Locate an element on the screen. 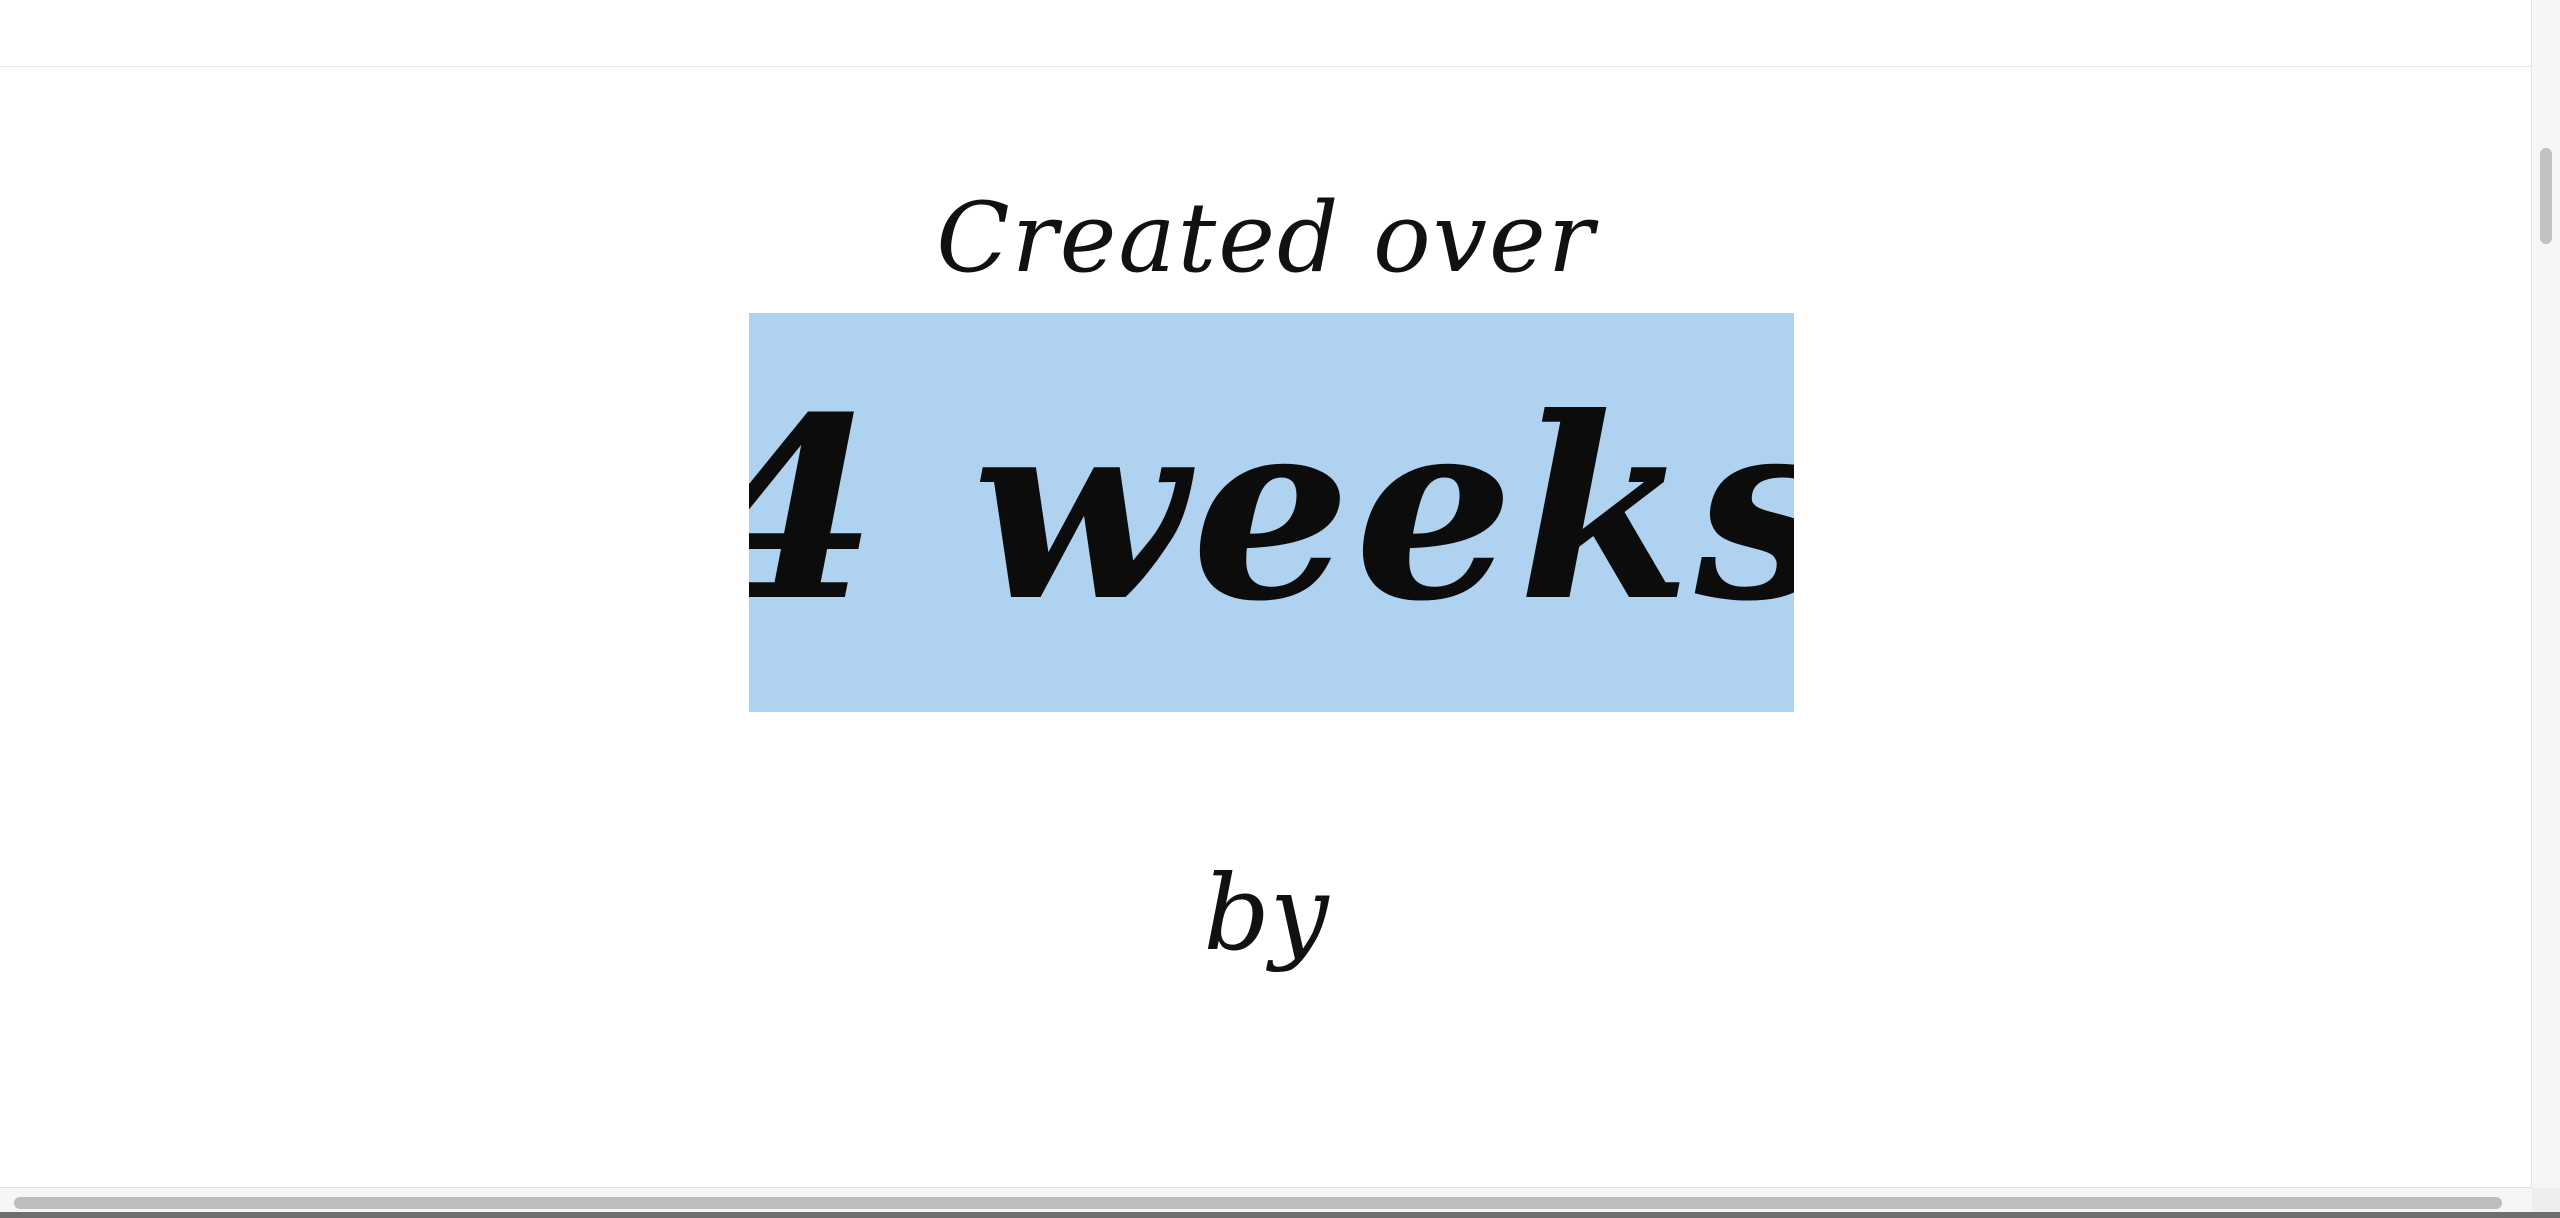 Image resolution: width=2560 pixels, height=1218 pixels. duration-text: 4 weeks is located at coordinates (1271, 508).